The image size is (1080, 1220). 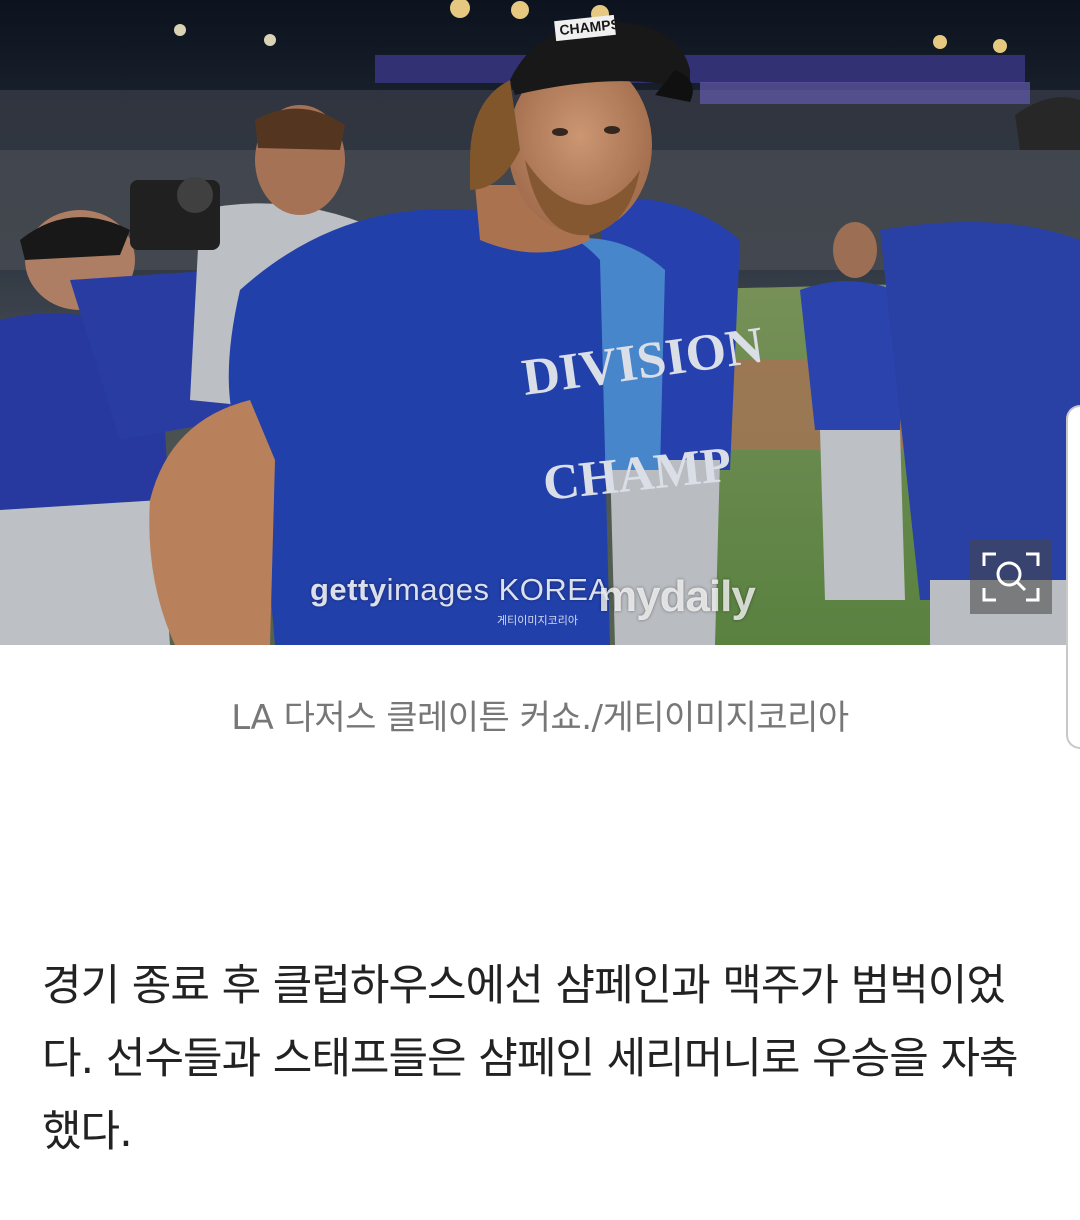 What do you see at coordinates (537, 620) in the screenshot?
I see `getty-watermark-sub: 게티이미지코리아` at bounding box center [537, 620].